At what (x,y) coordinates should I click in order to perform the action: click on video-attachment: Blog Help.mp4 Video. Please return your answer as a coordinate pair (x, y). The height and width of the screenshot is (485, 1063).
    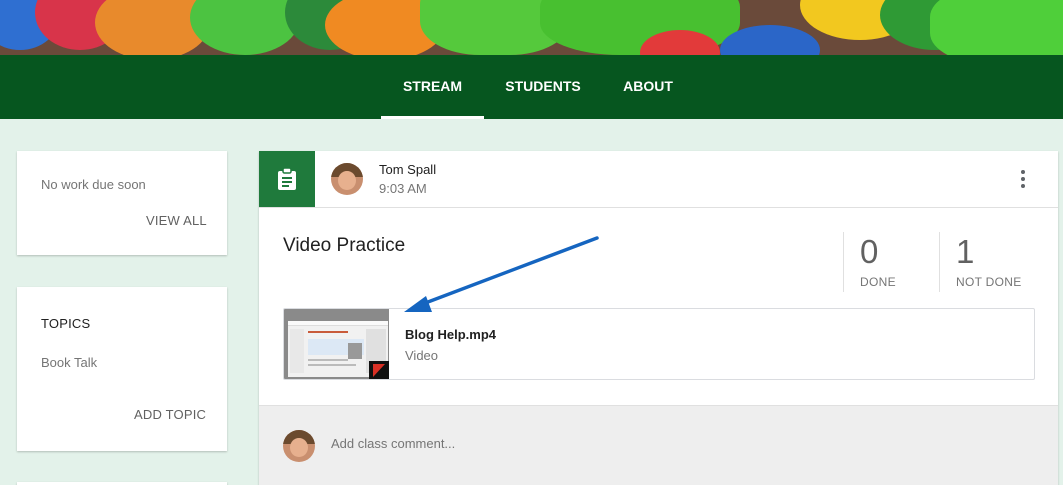
    Looking at the image, I should click on (659, 344).